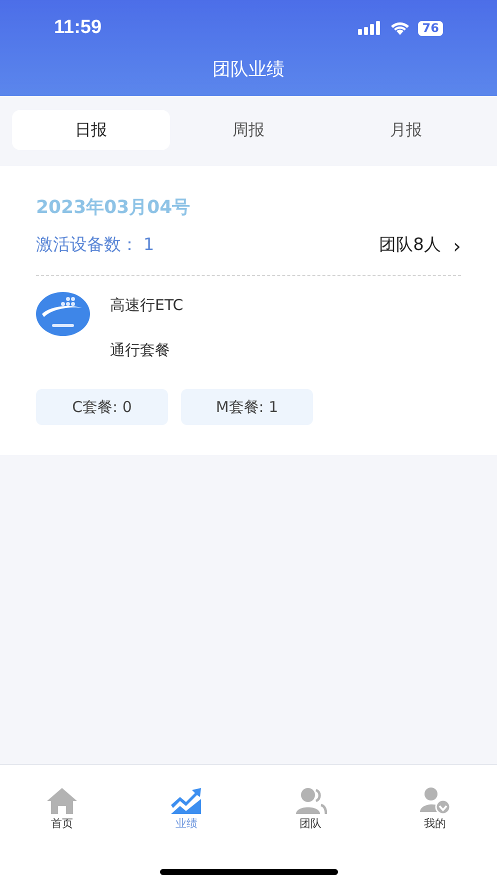 The height and width of the screenshot is (883, 497). I want to click on user-check-icon, so click(434, 801).